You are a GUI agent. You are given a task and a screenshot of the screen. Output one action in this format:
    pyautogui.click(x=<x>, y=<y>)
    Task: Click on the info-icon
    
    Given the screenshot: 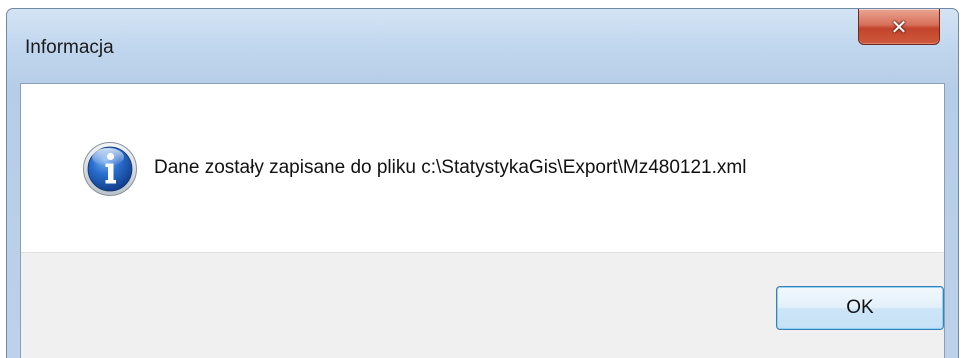 What is the action you would take?
    pyautogui.click(x=110, y=169)
    